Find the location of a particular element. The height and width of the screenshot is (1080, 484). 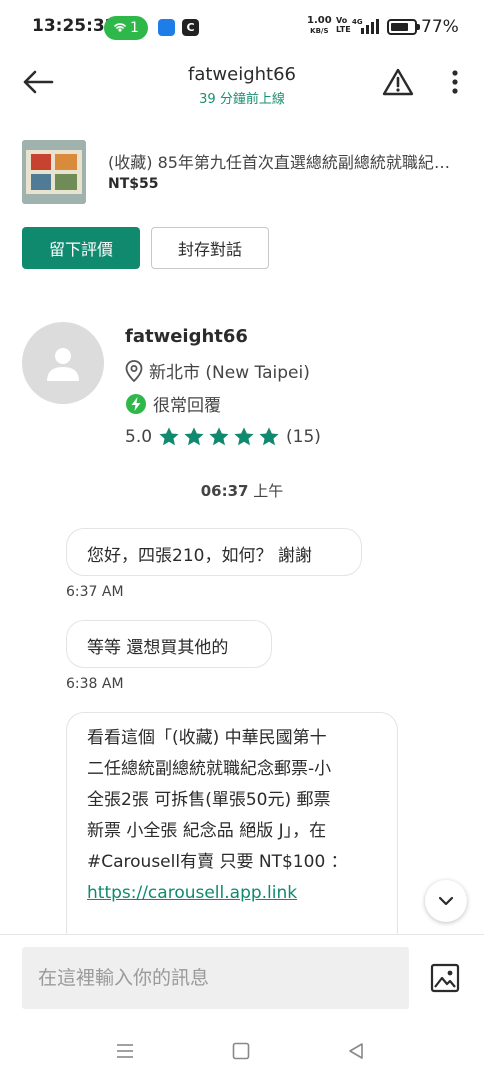

app-c-glyph: C is located at coordinates (190, 27).